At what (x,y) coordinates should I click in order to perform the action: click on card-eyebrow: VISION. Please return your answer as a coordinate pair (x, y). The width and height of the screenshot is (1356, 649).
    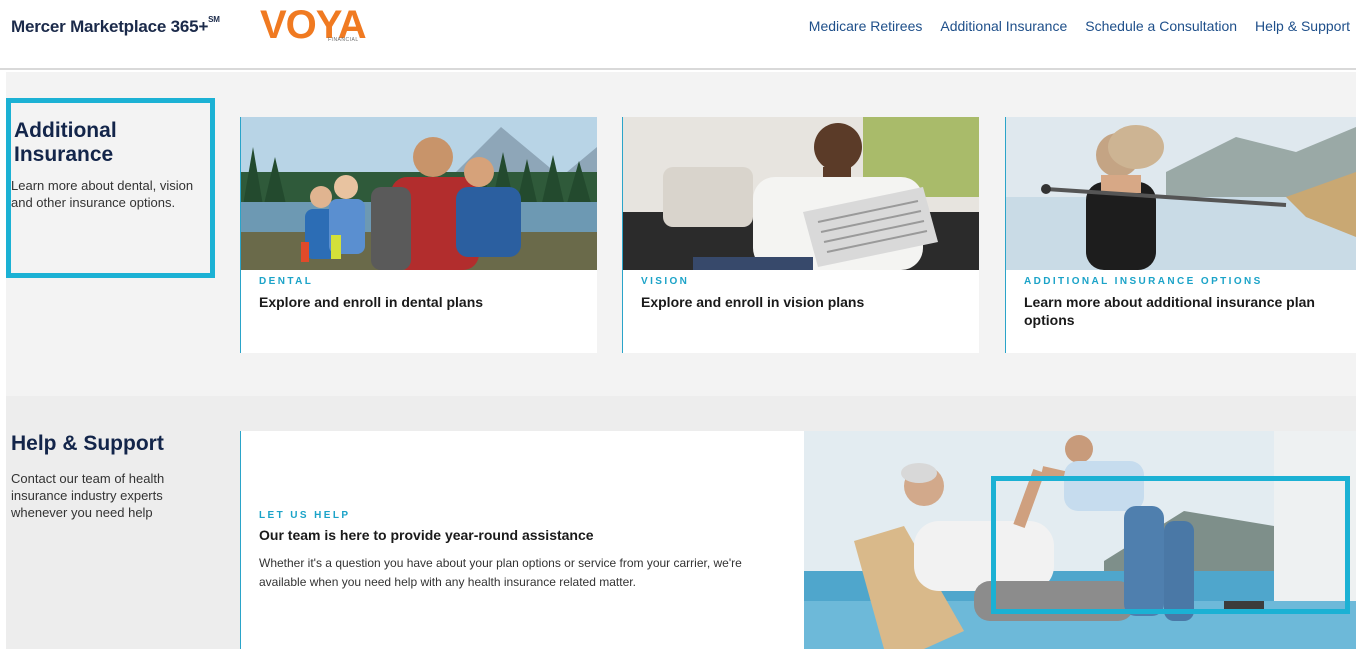
    Looking at the image, I should click on (665, 281).